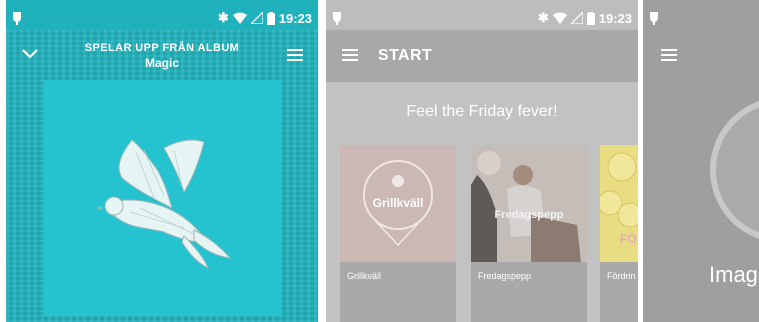 The image size is (759, 322). I want to click on card-label: Fredagspepp, so click(505, 276).